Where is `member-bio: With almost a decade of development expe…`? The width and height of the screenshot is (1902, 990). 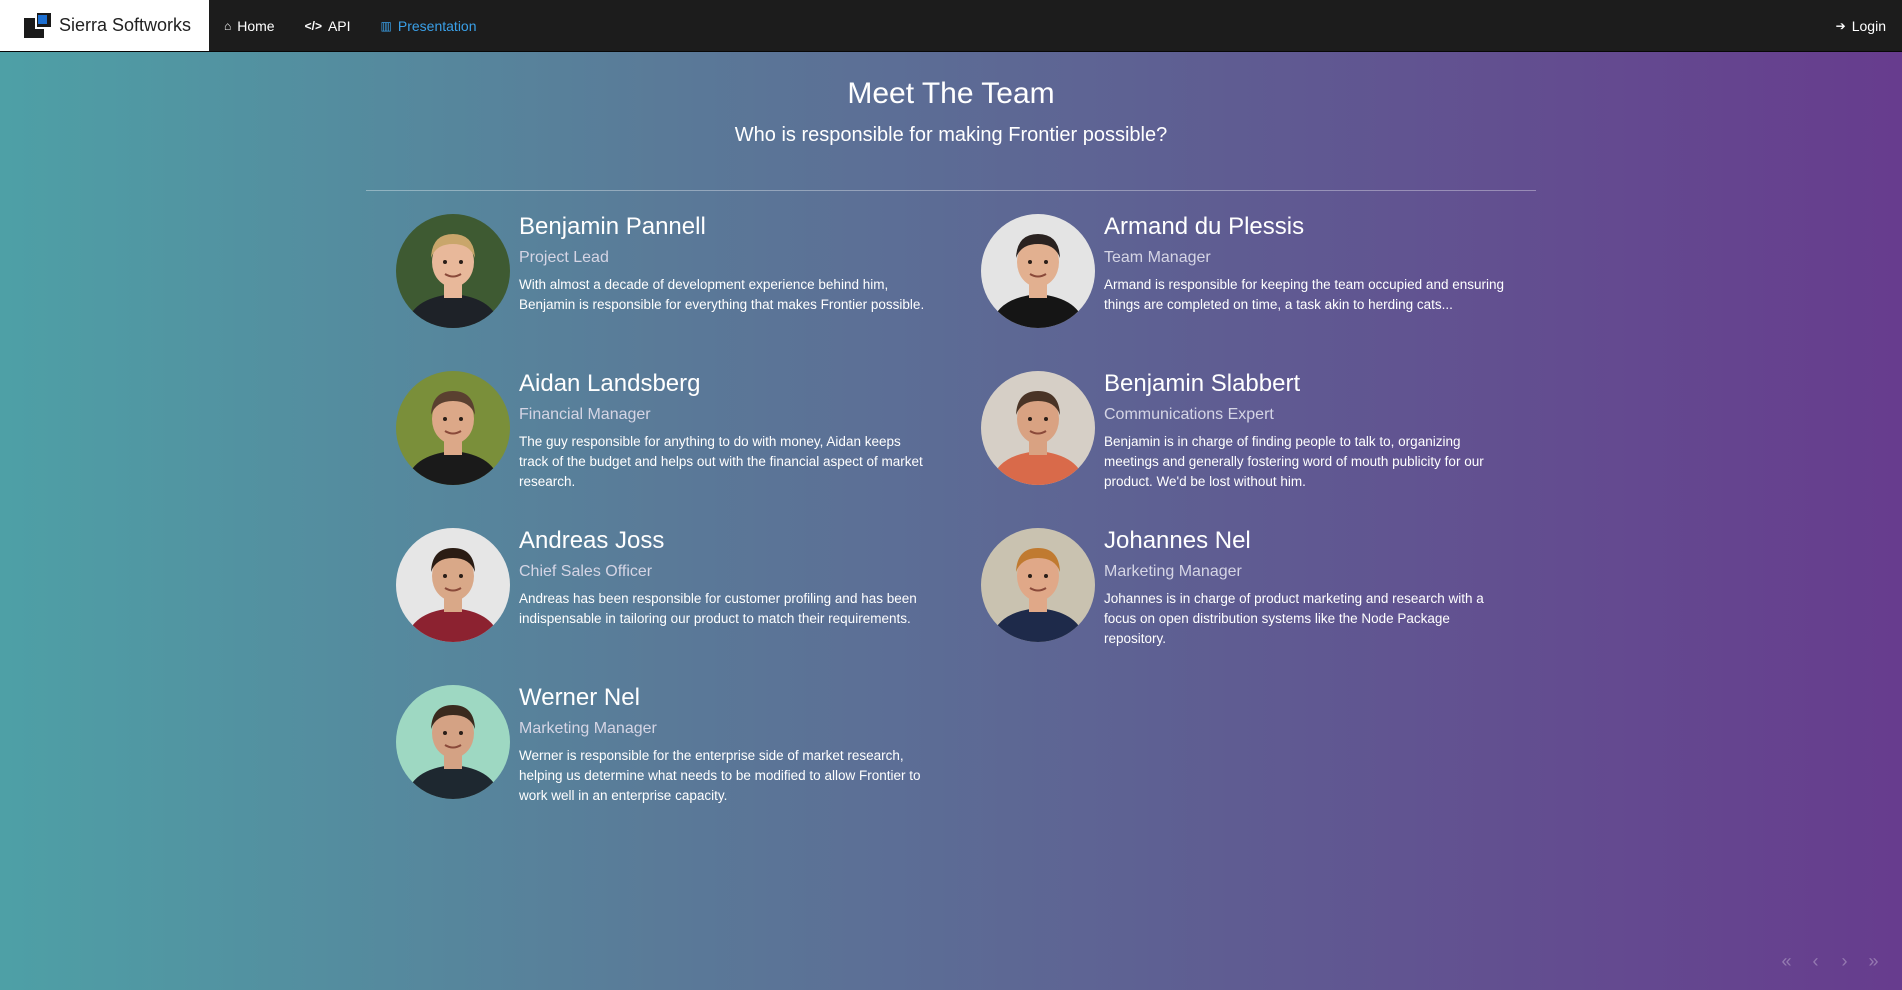
member-bio: With almost a decade of development expe… is located at coordinates (722, 294).